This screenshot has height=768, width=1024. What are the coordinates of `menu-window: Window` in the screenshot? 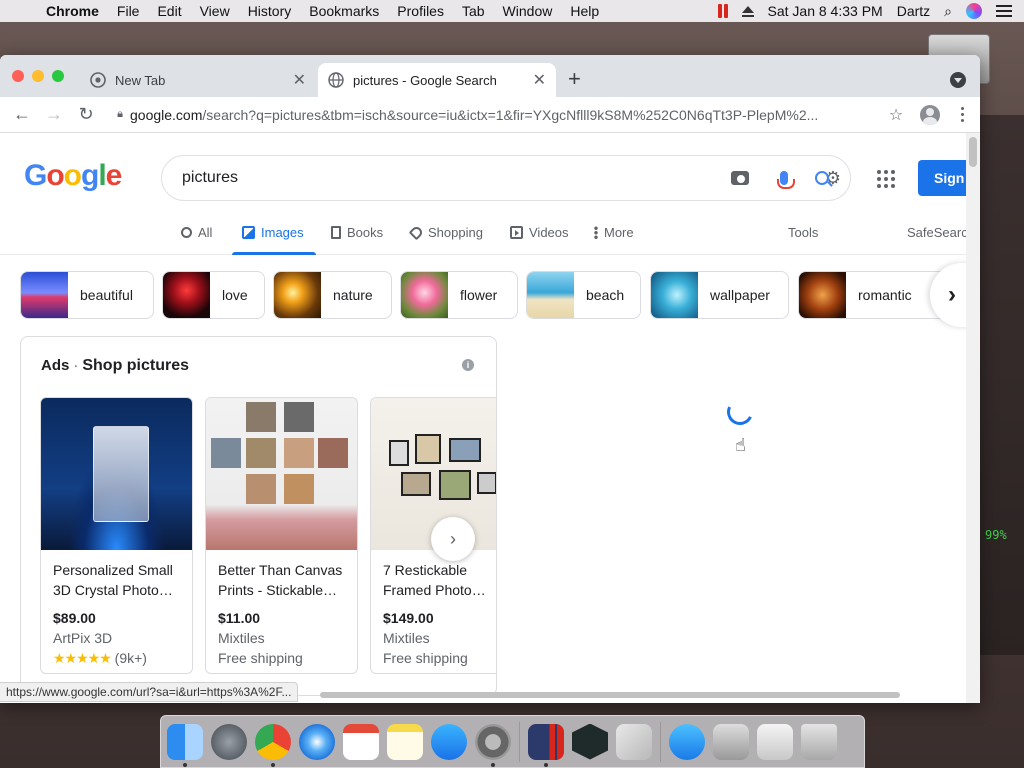 It's located at (528, 11).